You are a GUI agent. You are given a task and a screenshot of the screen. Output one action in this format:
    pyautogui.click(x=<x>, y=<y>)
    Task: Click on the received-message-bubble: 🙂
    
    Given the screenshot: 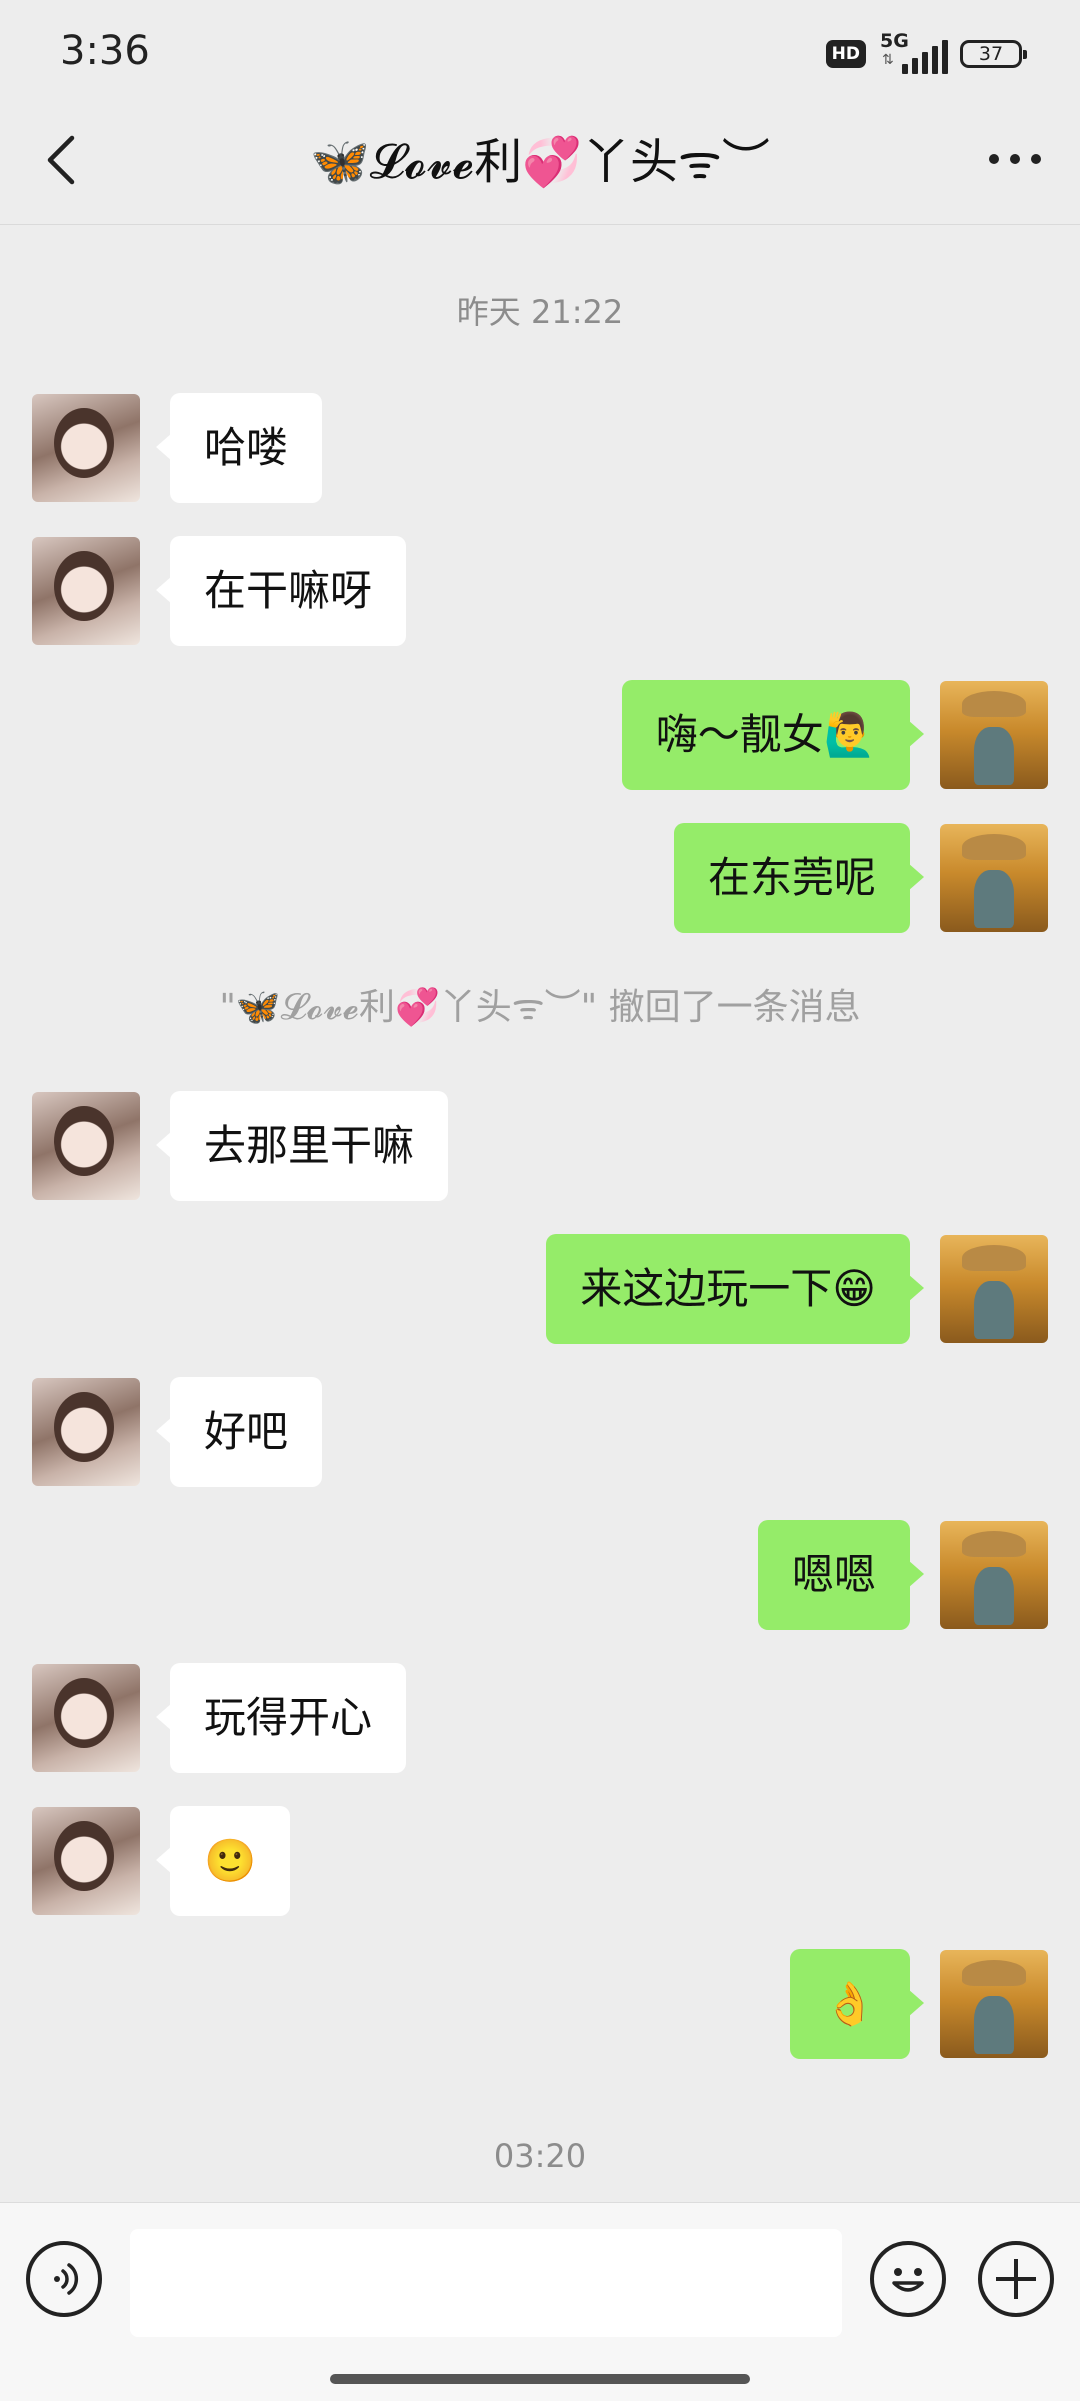 What is the action you would take?
    pyautogui.click(x=223, y=1861)
    